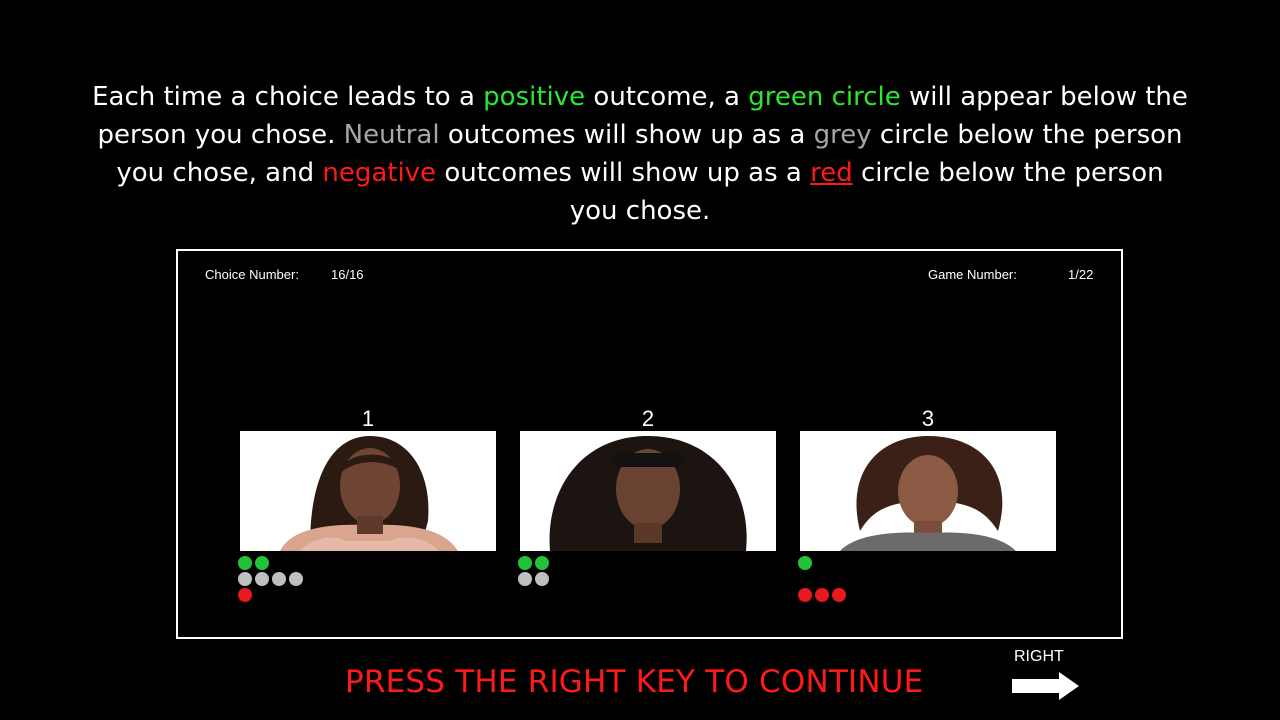 The height and width of the screenshot is (720, 1280). I want to click on positive-word: positive, so click(534, 97).